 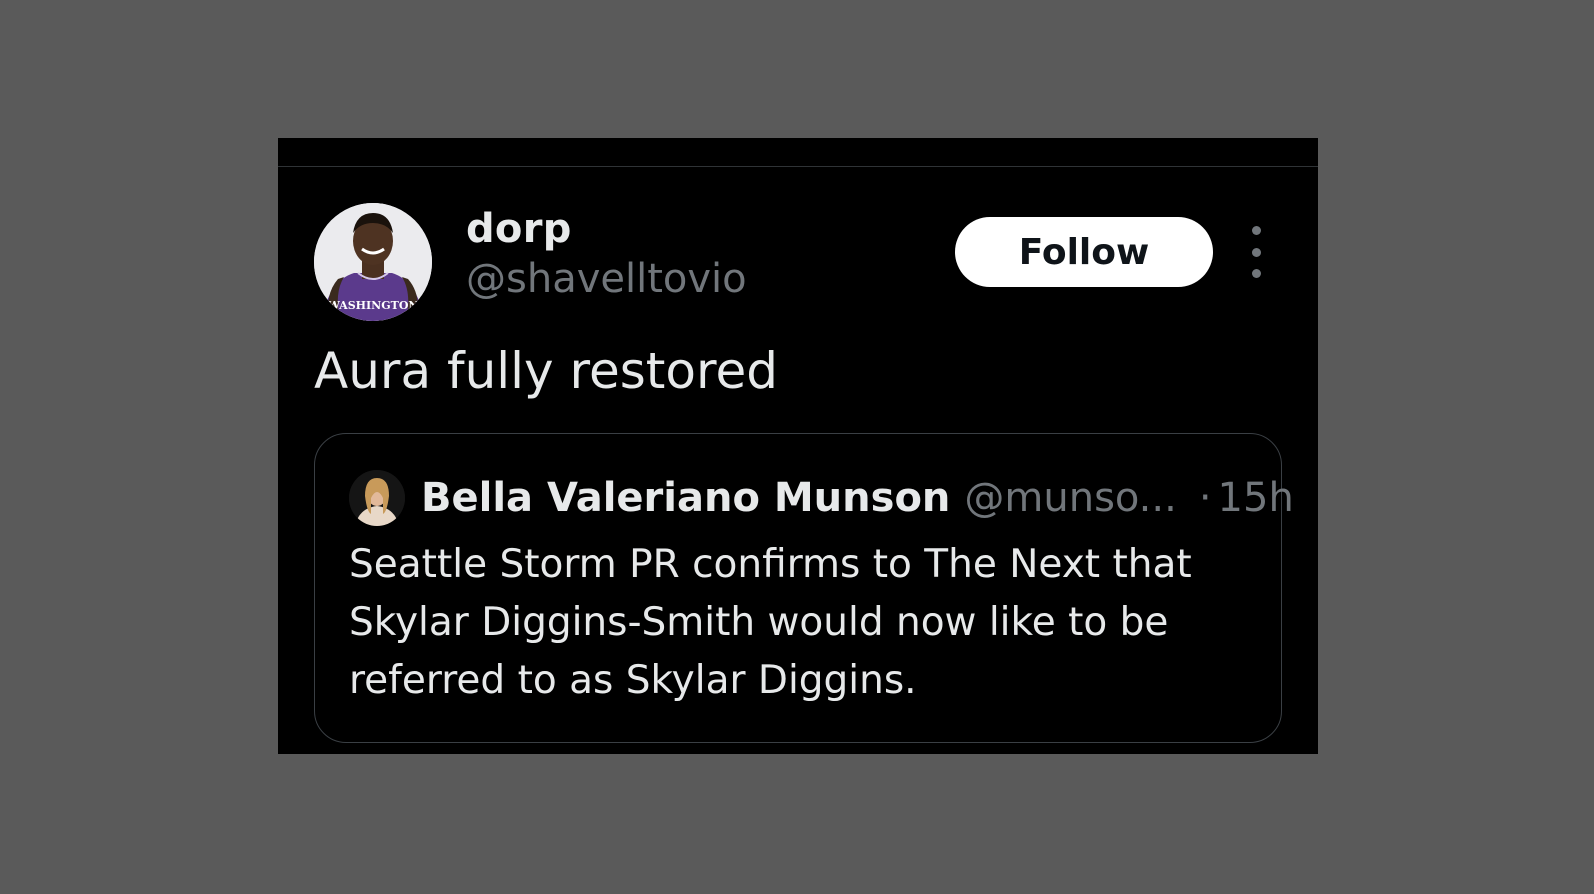 I want to click on follow-button: Follow, so click(x=1084, y=252).